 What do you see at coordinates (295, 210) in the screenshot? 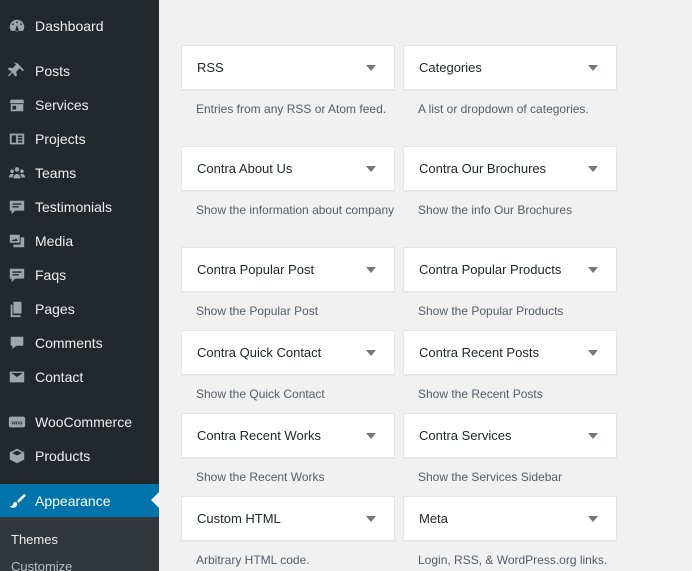
I see `widget-description: Show the information about company` at bounding box center [295, 210].